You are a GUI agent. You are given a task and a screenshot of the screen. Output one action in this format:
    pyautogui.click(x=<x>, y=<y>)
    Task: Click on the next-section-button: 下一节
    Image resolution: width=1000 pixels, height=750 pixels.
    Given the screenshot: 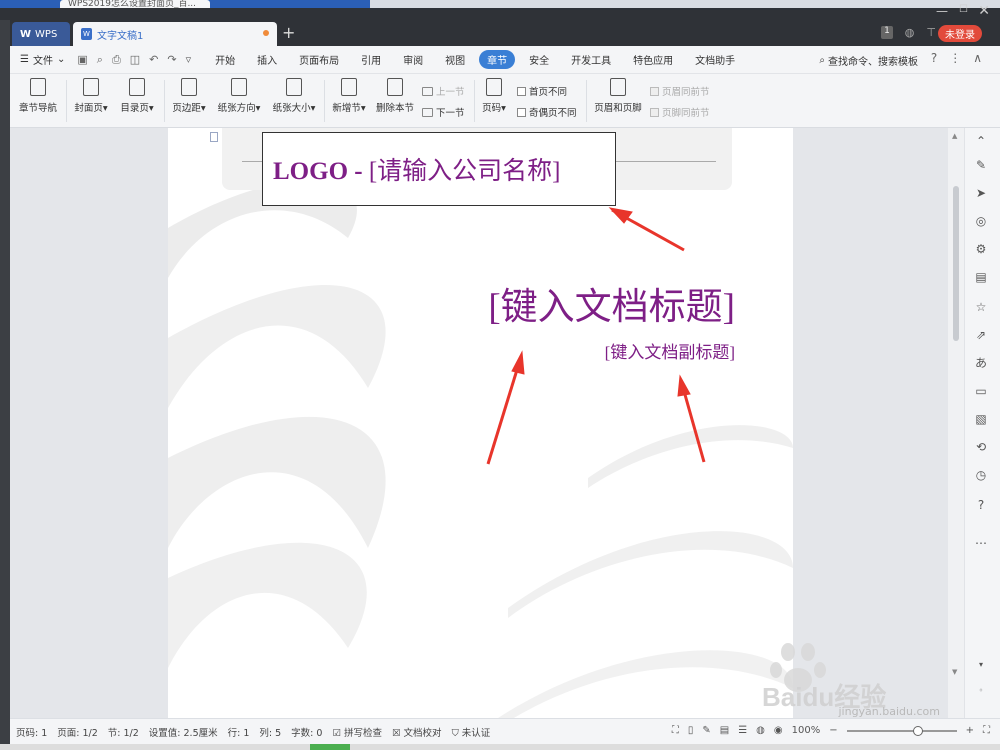 What is the action you would take?
    pyautogui.click(x=443, y=112)
    